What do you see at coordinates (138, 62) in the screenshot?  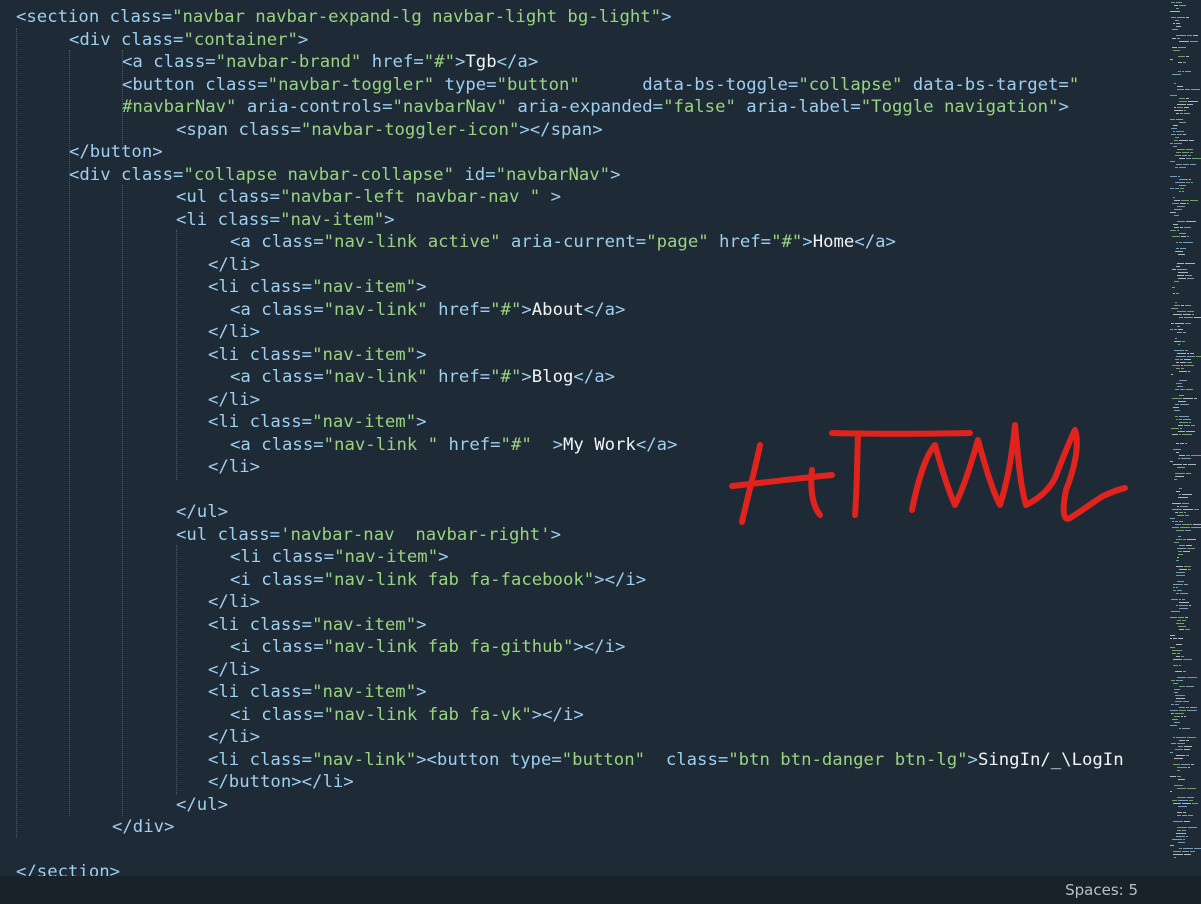 I see `code-token: <a` at bounding box center [138, 62].